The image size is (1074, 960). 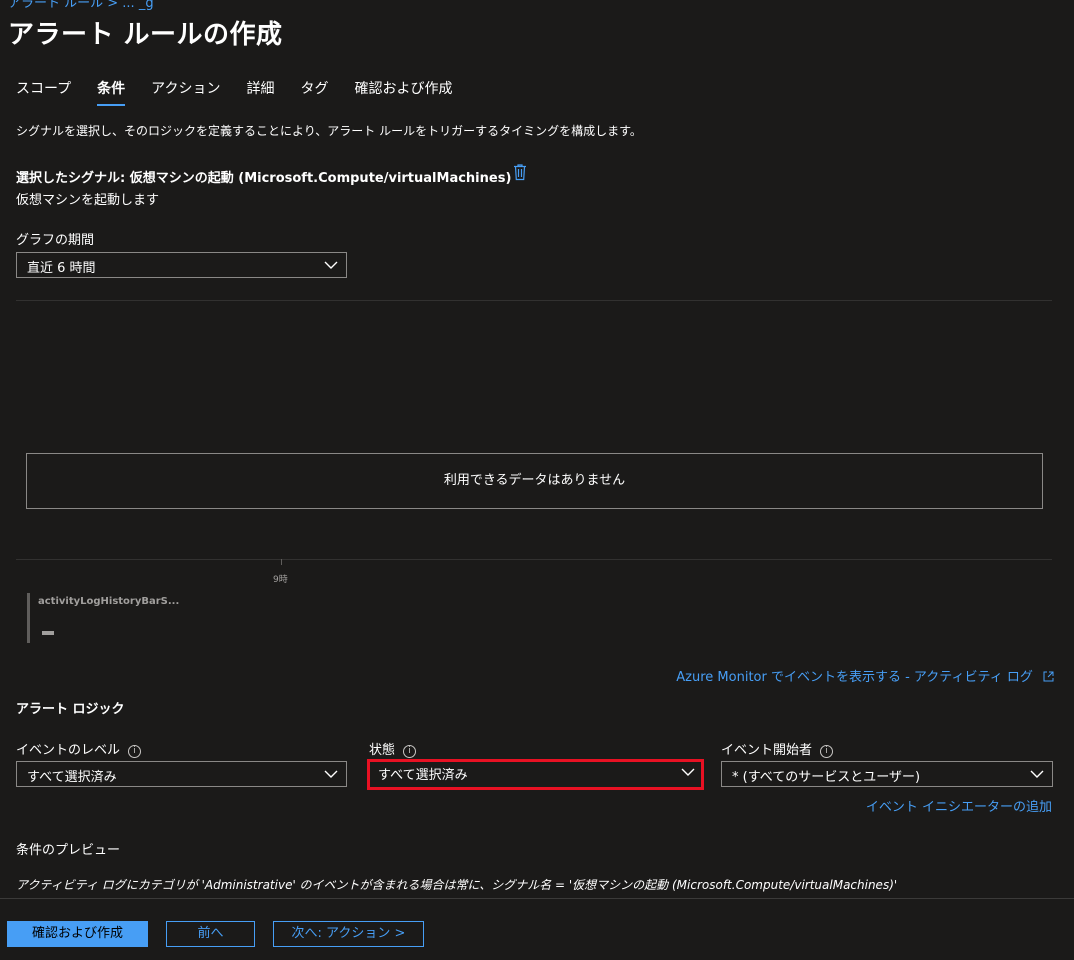 I want to click on chart-top-border, so click(x=534, y=300).